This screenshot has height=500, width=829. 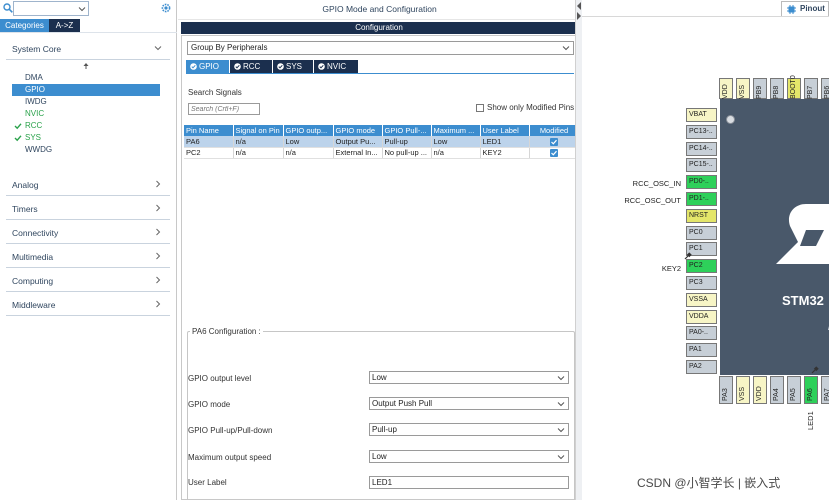 I want to click on pin-pd1: PD1-.., so click(x=701, y=199).